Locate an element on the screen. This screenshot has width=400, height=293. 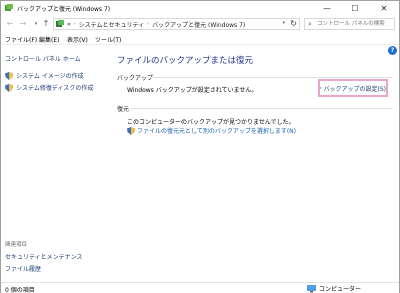
search-input is located at coordinates (355, 24).